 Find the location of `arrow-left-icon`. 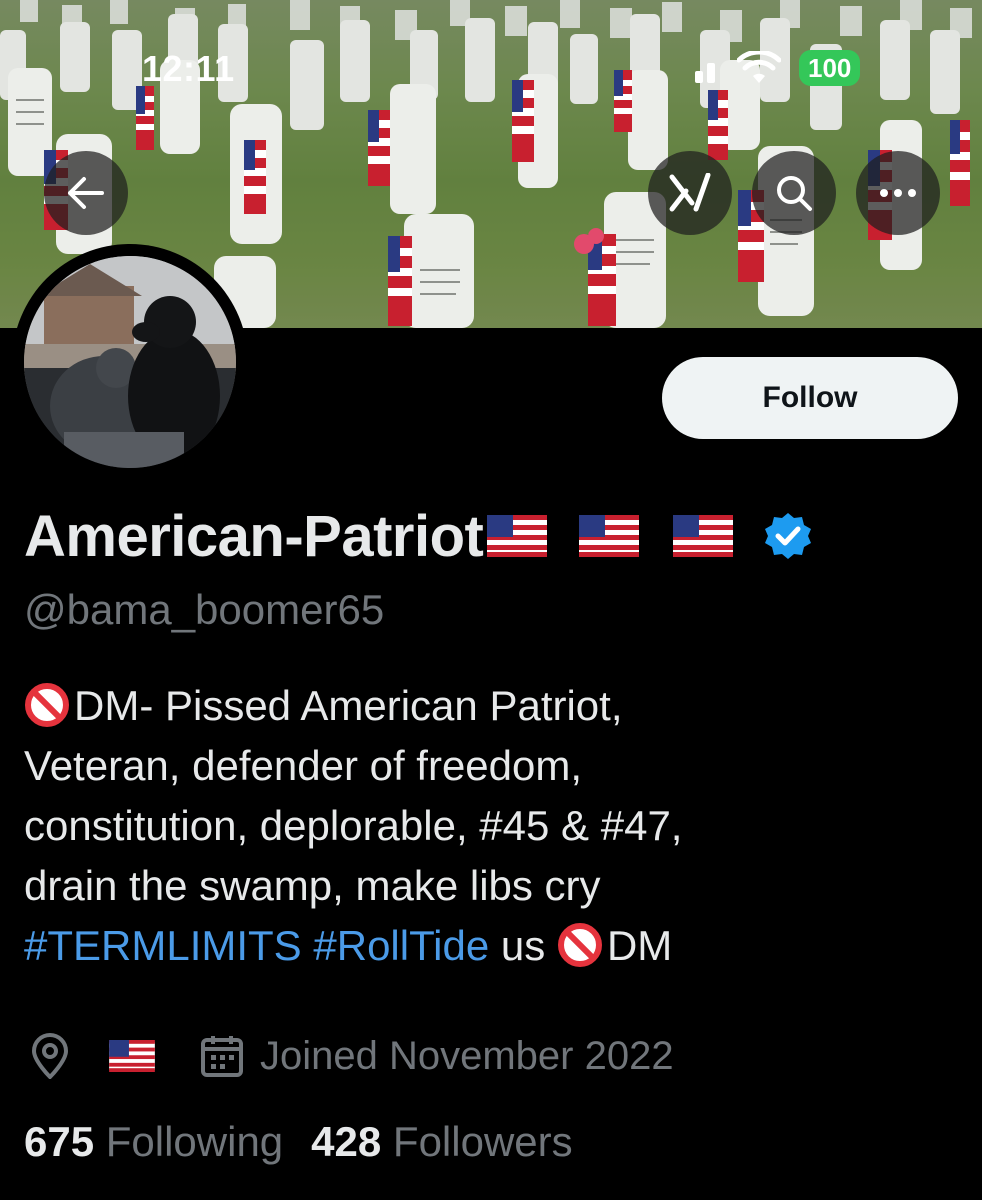

arrow-left-icon is located at coordinates (86, 193).